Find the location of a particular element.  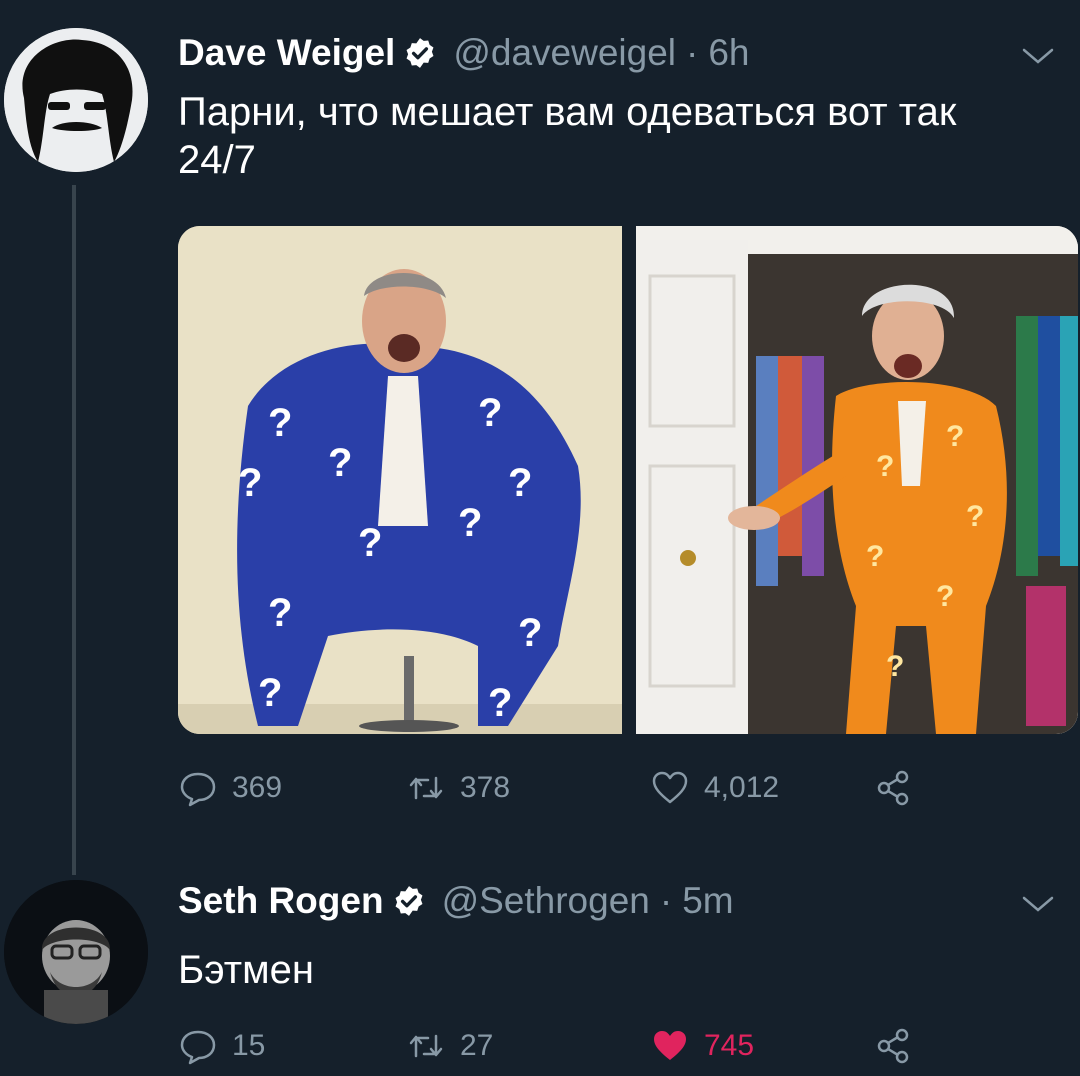

like-button: 745 is located at coordinates (702, 1046).